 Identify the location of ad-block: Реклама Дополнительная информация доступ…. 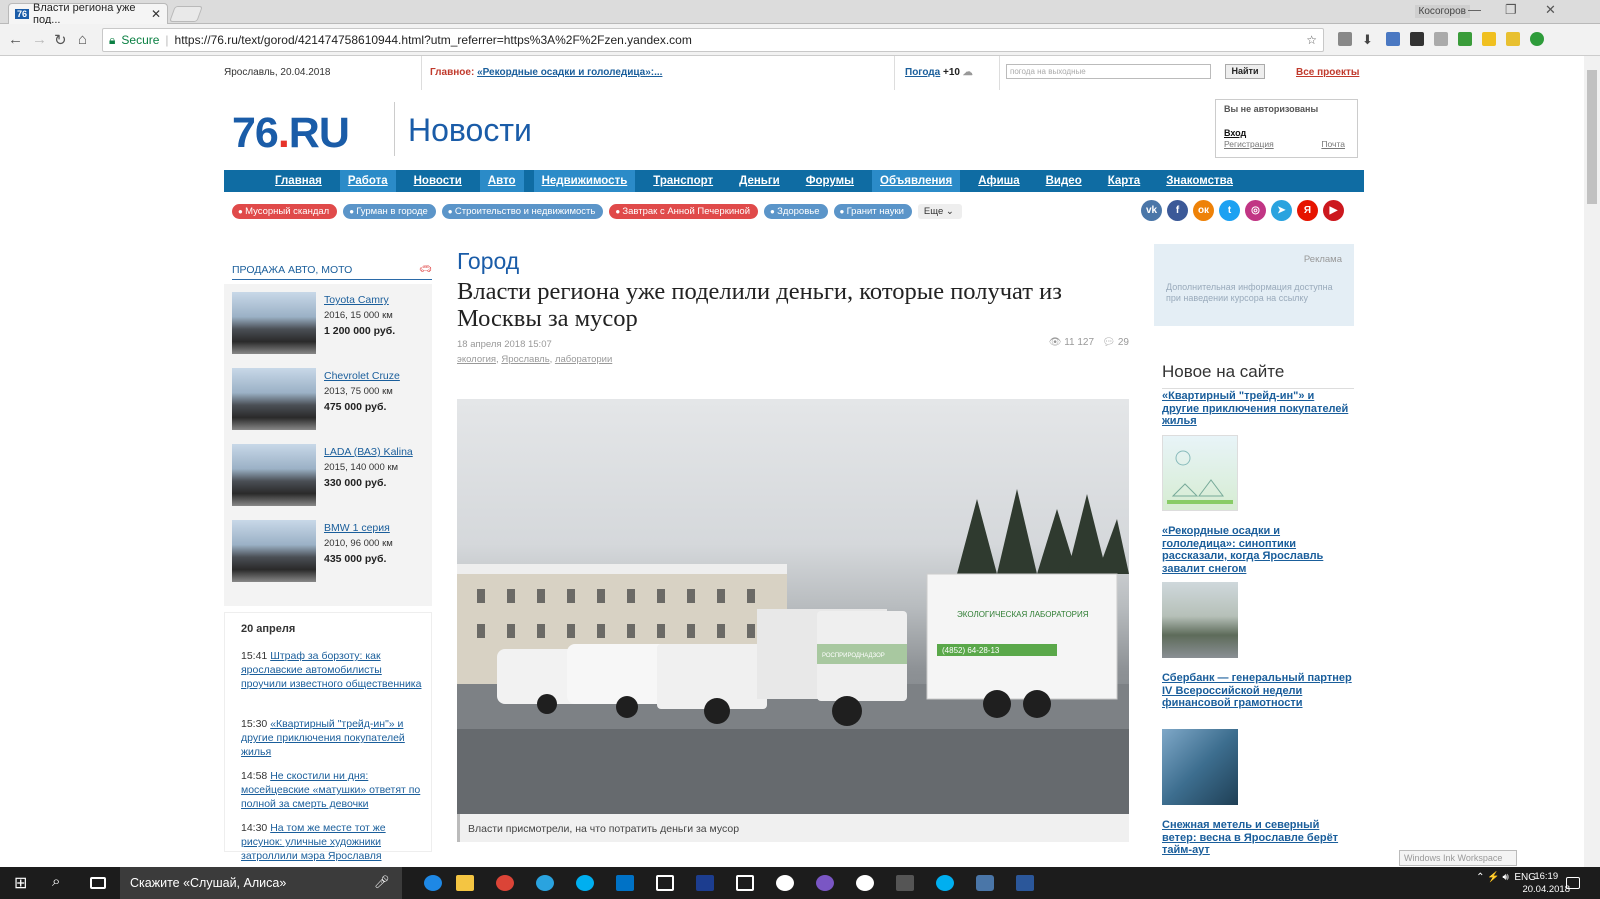
(1254, 285).